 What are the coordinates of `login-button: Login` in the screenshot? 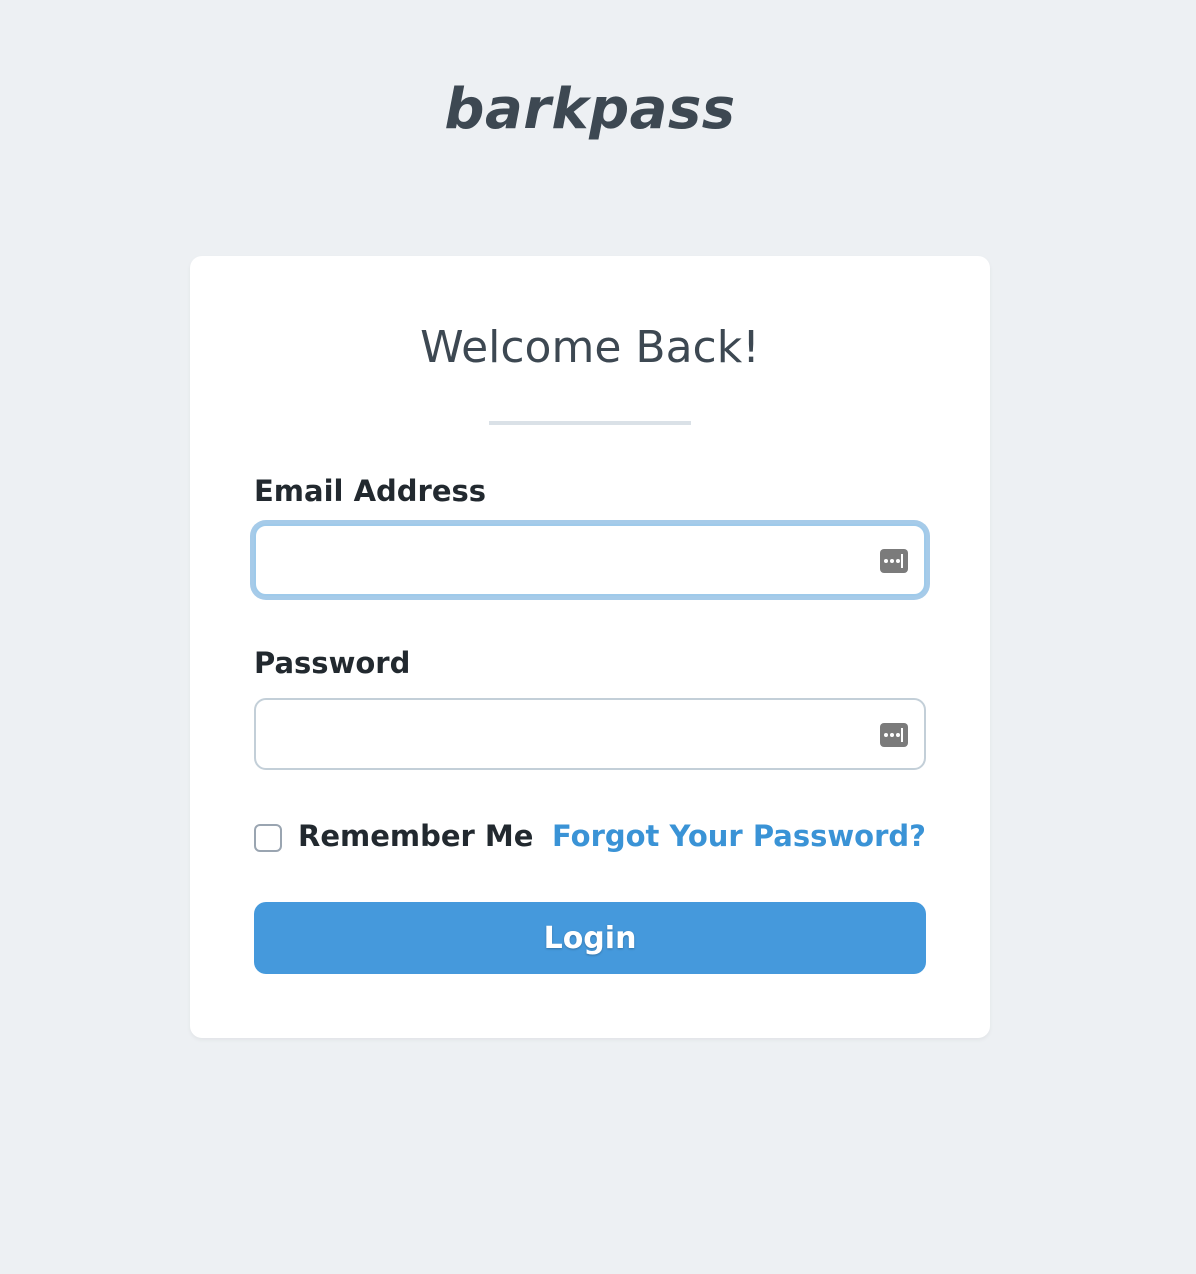 It's located at (590, 938).